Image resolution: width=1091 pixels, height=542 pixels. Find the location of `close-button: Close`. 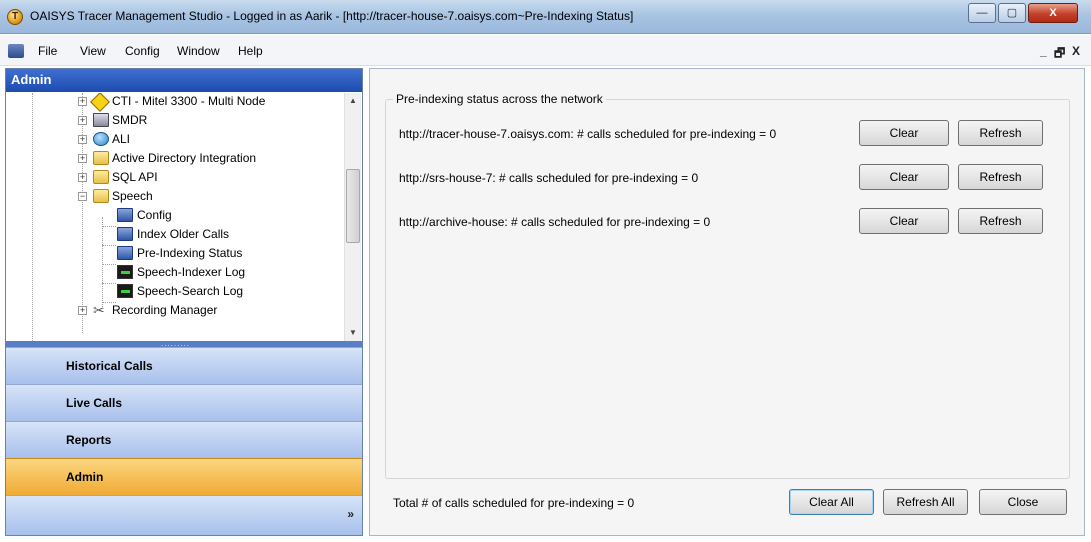

close-button: Close is located at coordinates (1023, 502).